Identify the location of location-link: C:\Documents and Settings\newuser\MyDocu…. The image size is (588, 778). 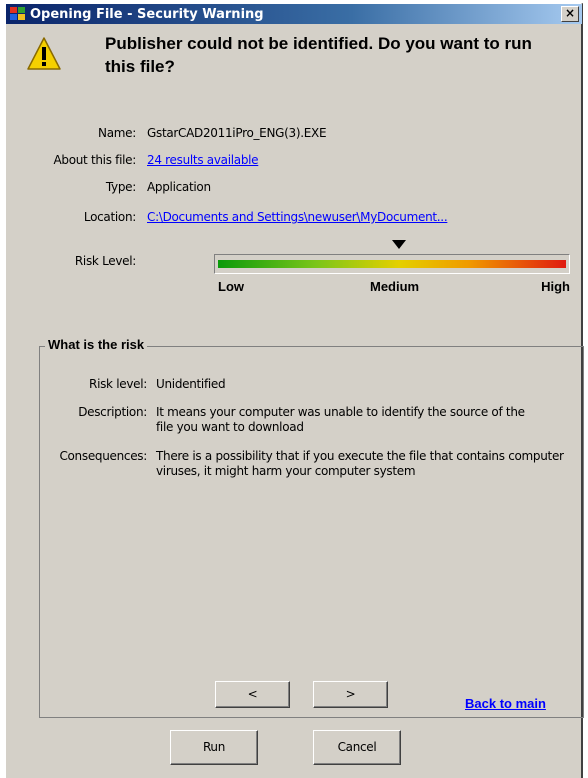
(297, 217).